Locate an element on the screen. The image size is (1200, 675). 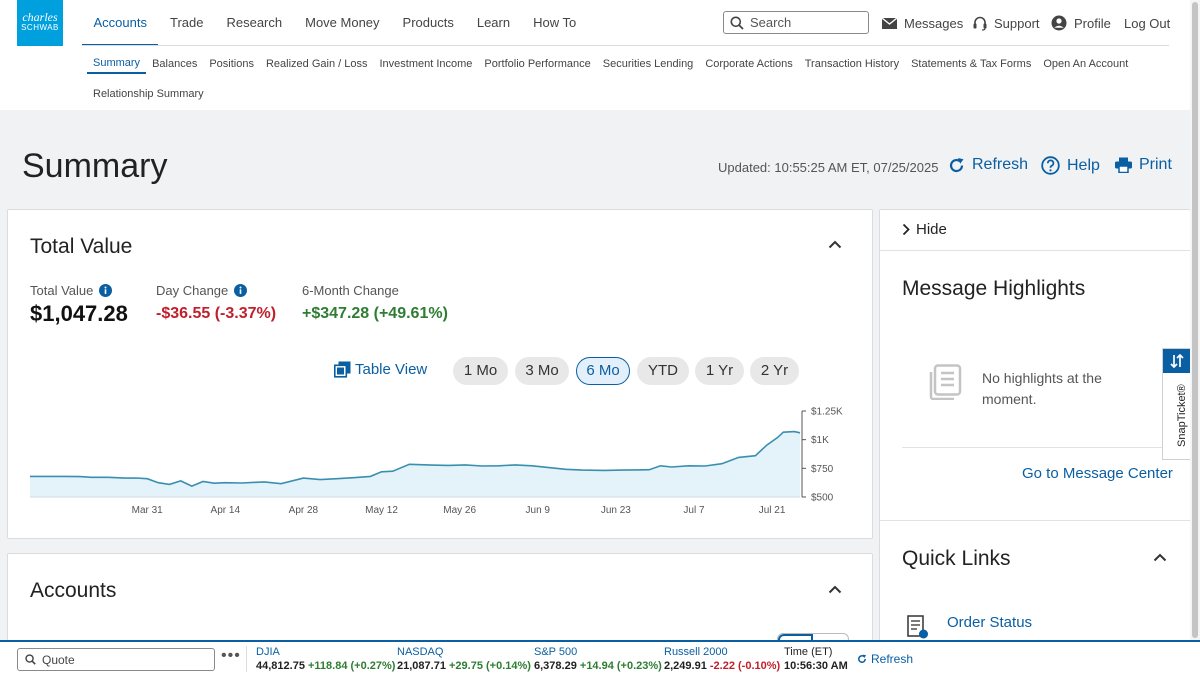
index-value-row: 21,087.71 +29.75 (+0.14%) is located at coordinates (464, 666).